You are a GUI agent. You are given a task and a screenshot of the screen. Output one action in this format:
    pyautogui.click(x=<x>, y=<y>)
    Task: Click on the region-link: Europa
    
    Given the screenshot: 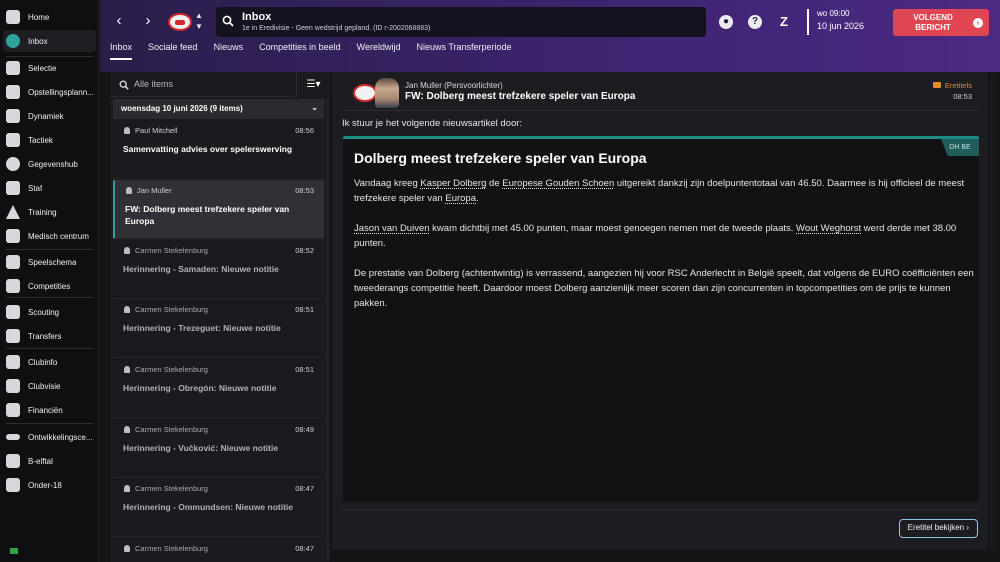 What is the action you would take?
    pyautogui.click(x=460, y=198)
    